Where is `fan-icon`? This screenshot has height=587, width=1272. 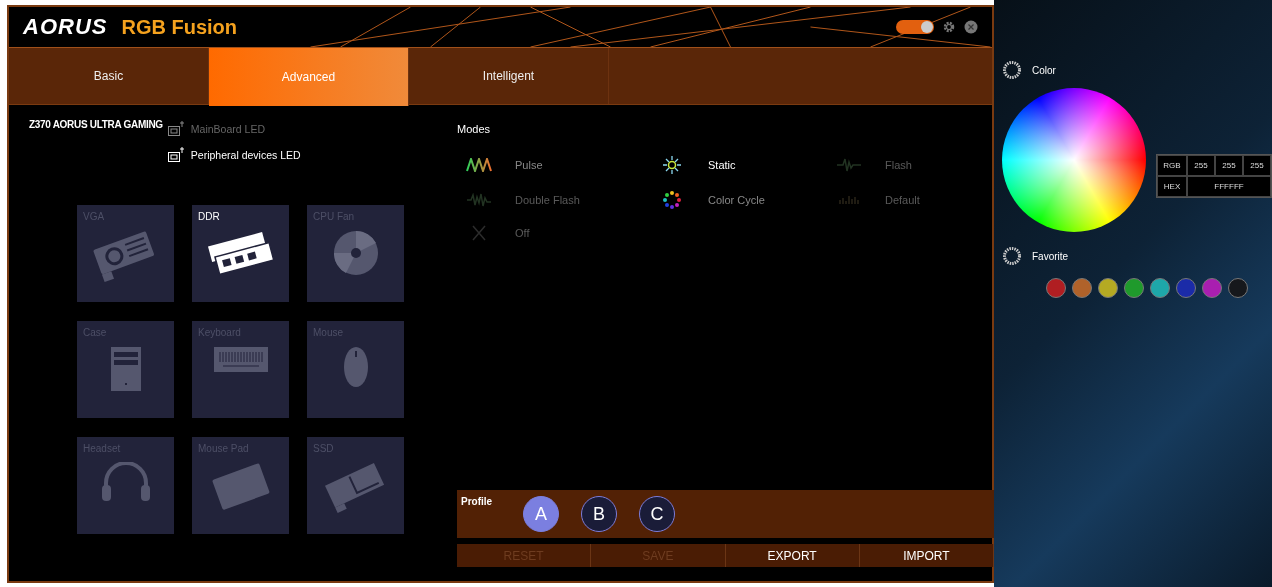
fan-icon is located at coordinates (355, 253).